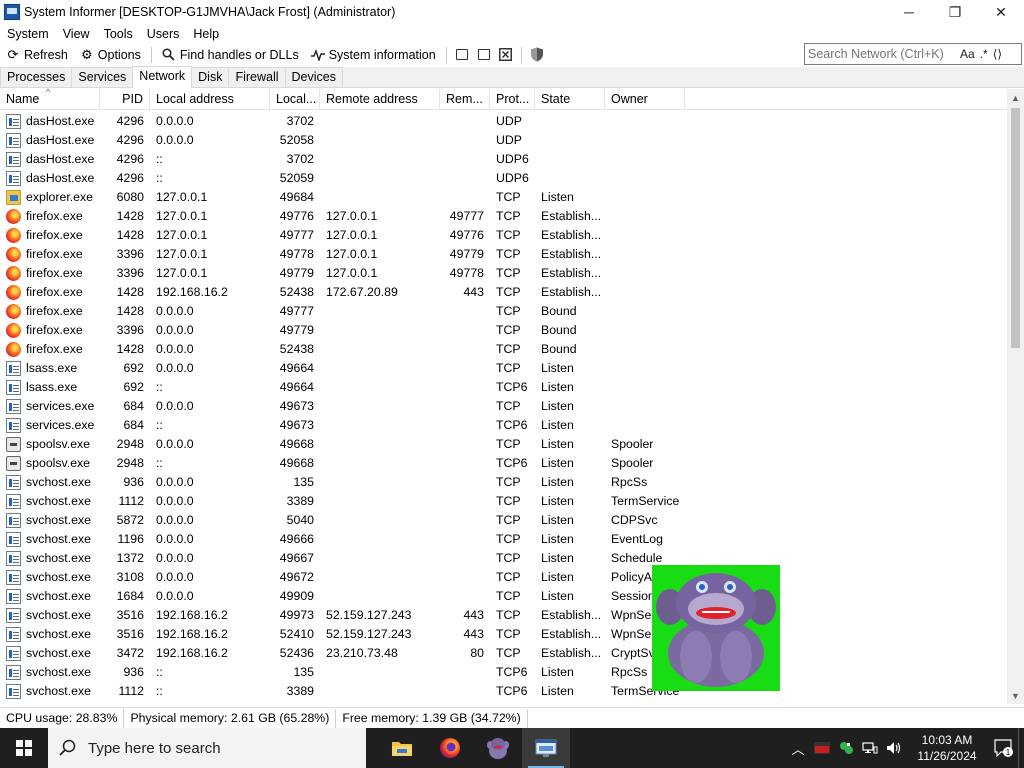 This screenshot has height=768, width=1024. What do you see at coordinates (163, 34) in the screenshot?
I see `menu-users: Users` at bounding box center [163, 34].